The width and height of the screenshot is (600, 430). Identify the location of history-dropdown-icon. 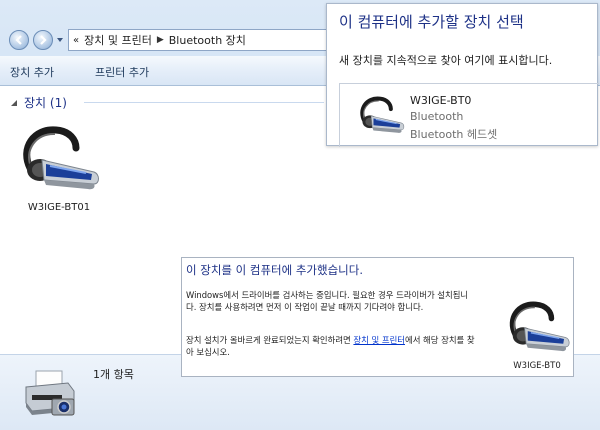
(60, 40).